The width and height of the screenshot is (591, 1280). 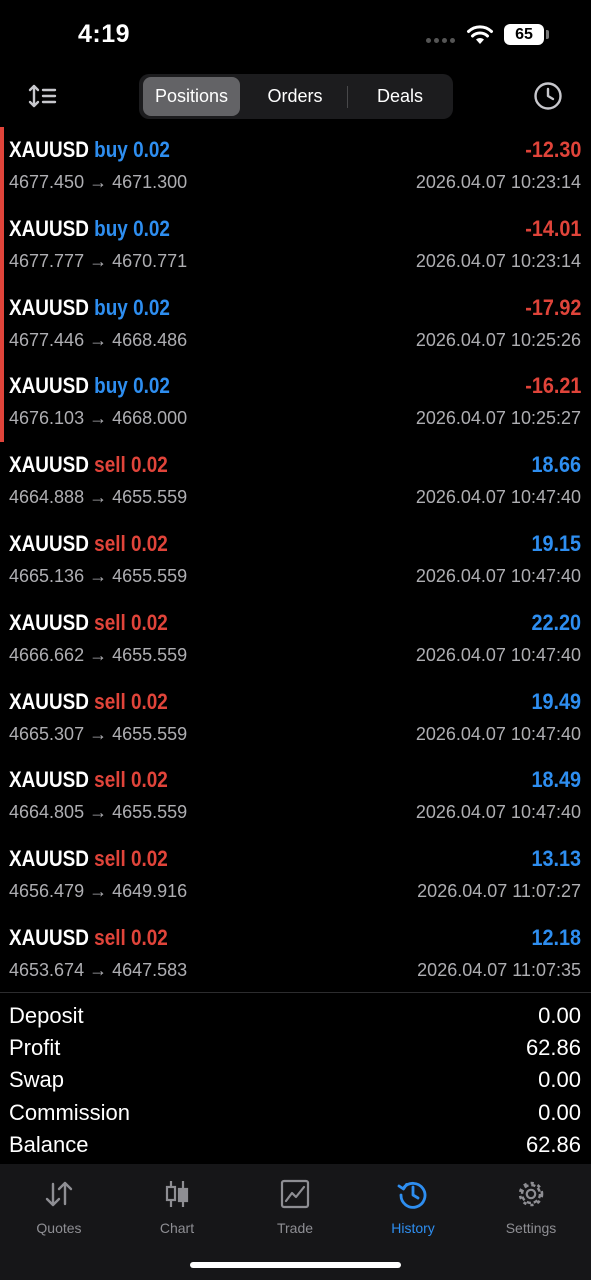 I want to click on summary-label: Commission, so click(x=70, y=1112).